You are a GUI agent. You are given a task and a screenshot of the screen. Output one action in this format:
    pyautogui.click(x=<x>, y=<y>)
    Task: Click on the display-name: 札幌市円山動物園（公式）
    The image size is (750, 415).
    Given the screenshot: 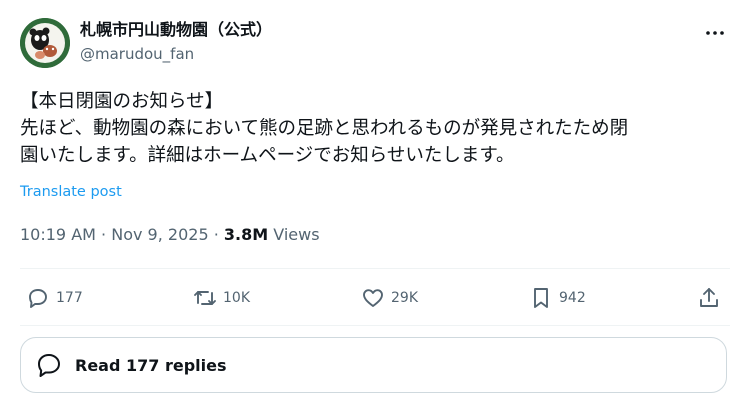 What is the action you would take?
    pyautogui.click(x=176, y=30)
    